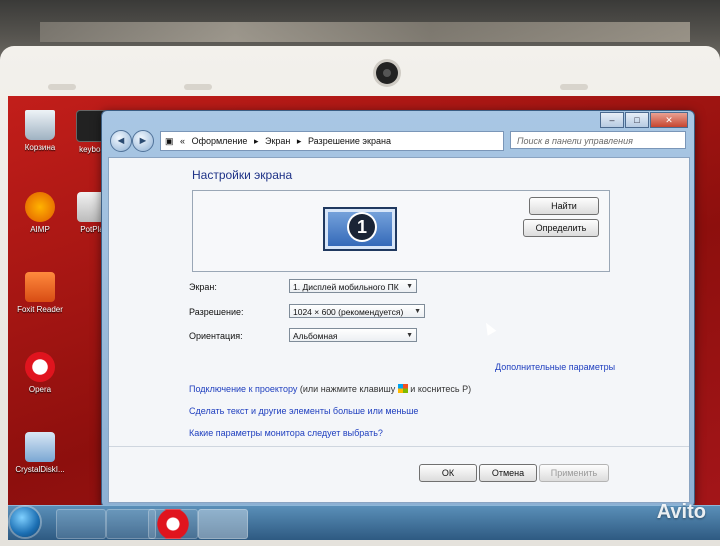  I want to click on breadcrumb-appearance: Оформление, so click(220, 141).